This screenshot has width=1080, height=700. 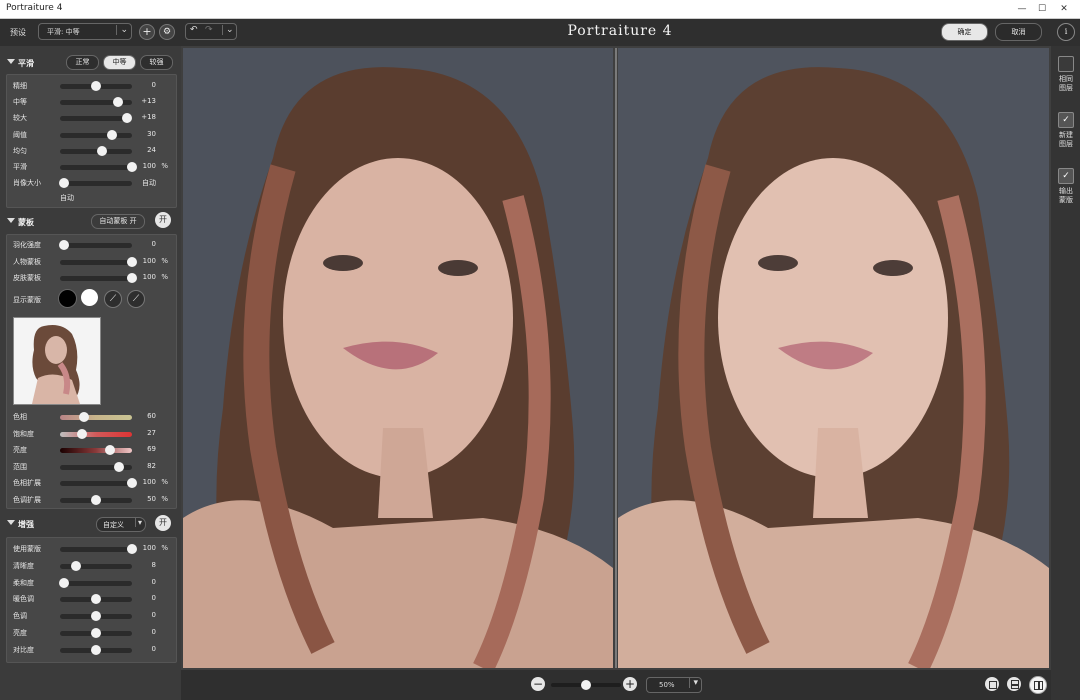 I want to click on minimize-icon: —, so click(x=1022, y=9).